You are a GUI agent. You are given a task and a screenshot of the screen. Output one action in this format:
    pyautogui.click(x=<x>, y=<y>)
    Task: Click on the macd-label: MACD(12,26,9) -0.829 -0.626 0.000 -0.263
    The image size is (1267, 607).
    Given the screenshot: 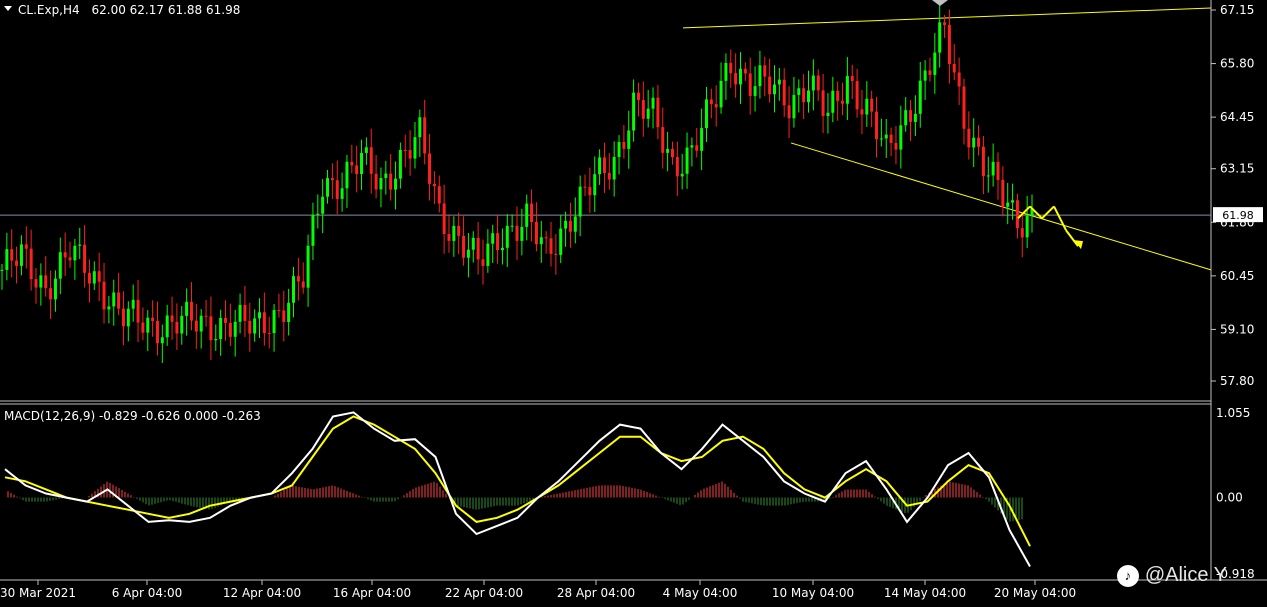 What is the action you would take?
    pyautogui.click(x=132, y=416)
    